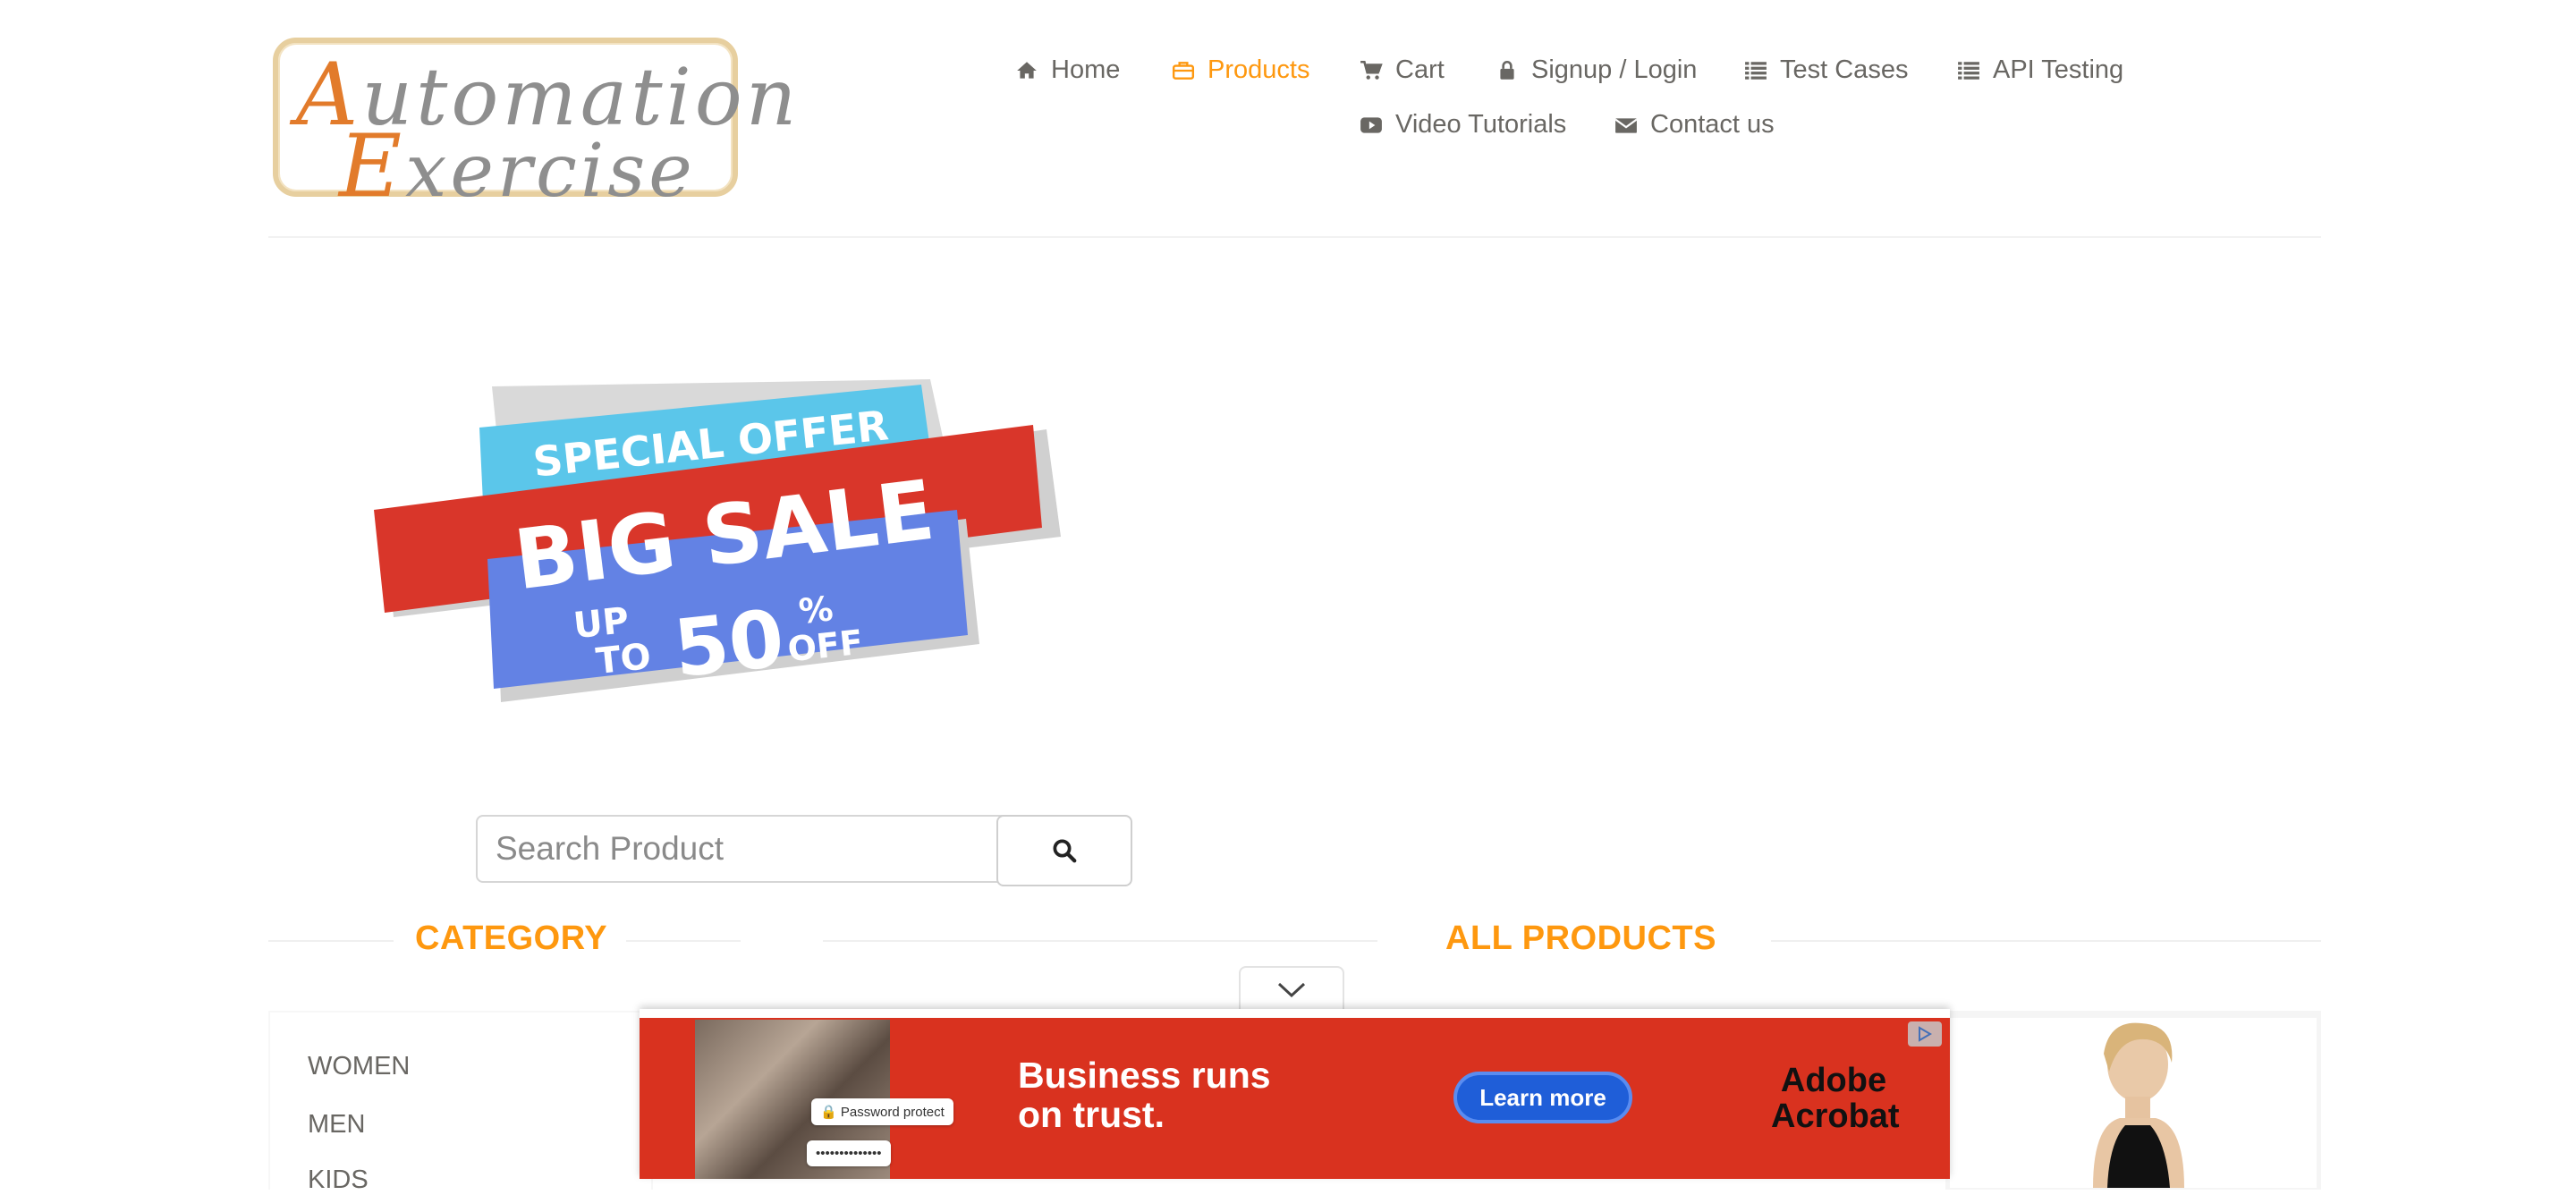 The width and height of the screenshot is (2576, 1195). Describe the element at coordinates (2138, 1105) in the screenshot. I see `product-image` at that location.